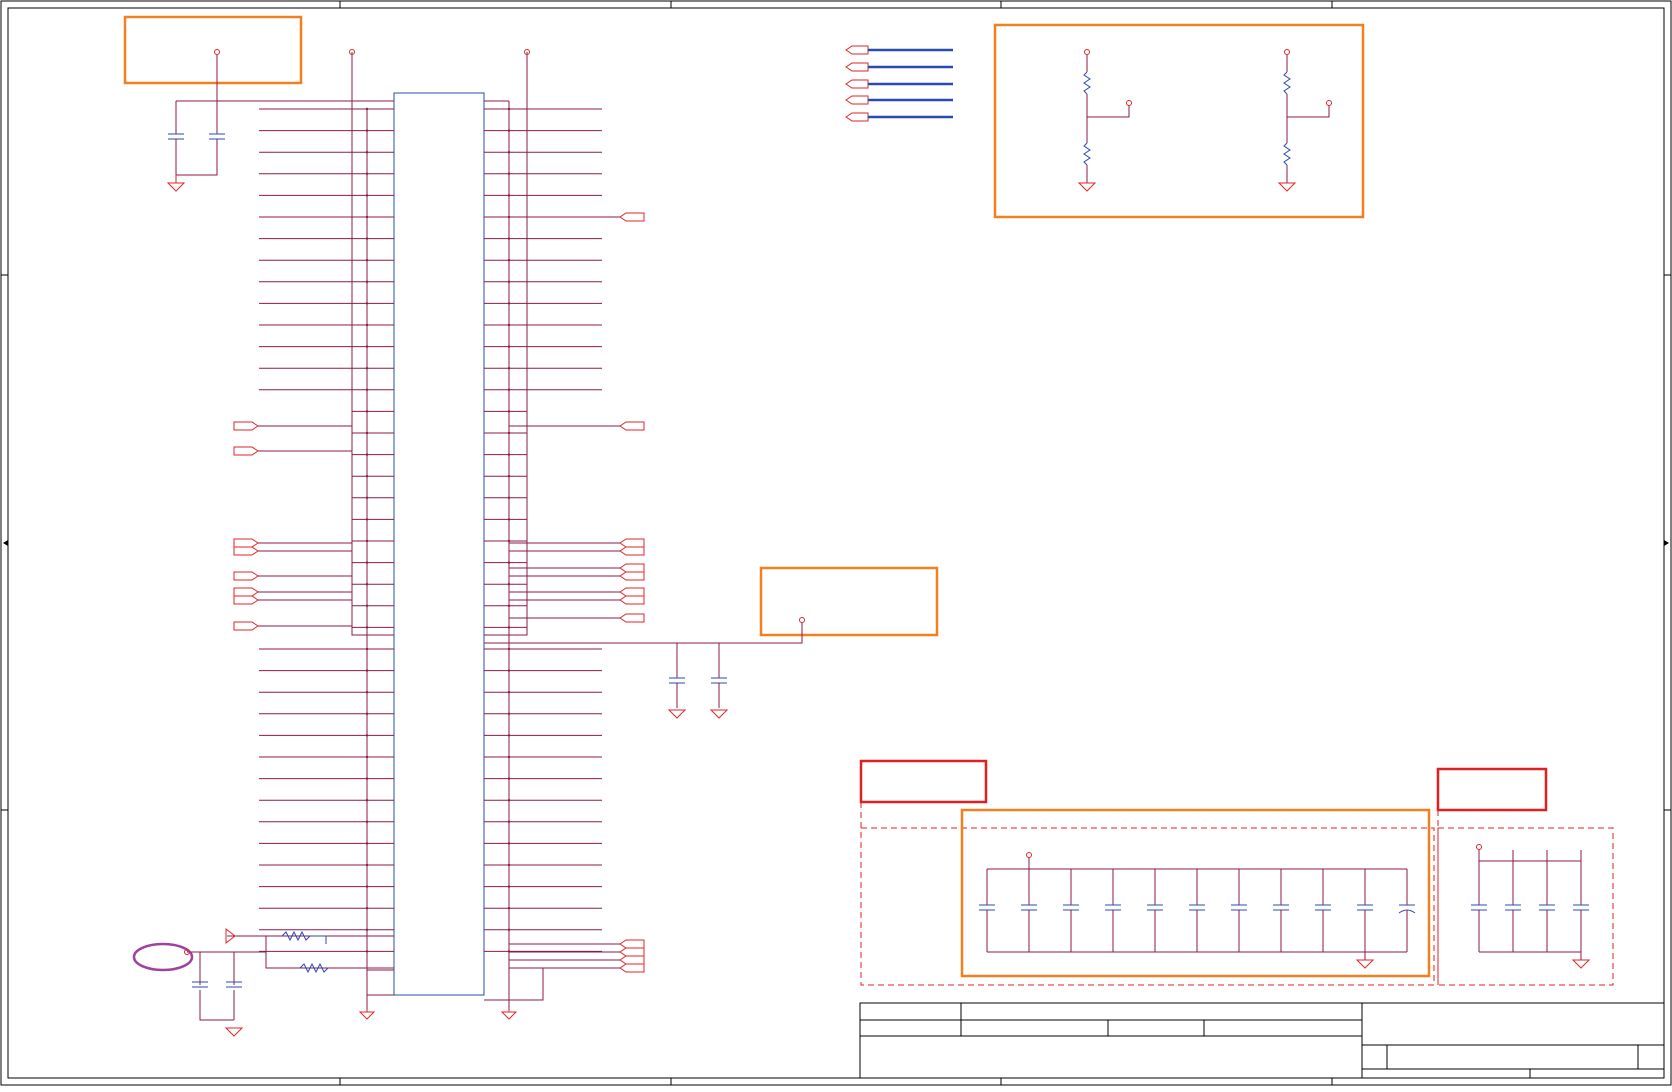 This screenshot has height=1092, width=1672. I want to click on decoupling-bank-box, so click(1195, 893).